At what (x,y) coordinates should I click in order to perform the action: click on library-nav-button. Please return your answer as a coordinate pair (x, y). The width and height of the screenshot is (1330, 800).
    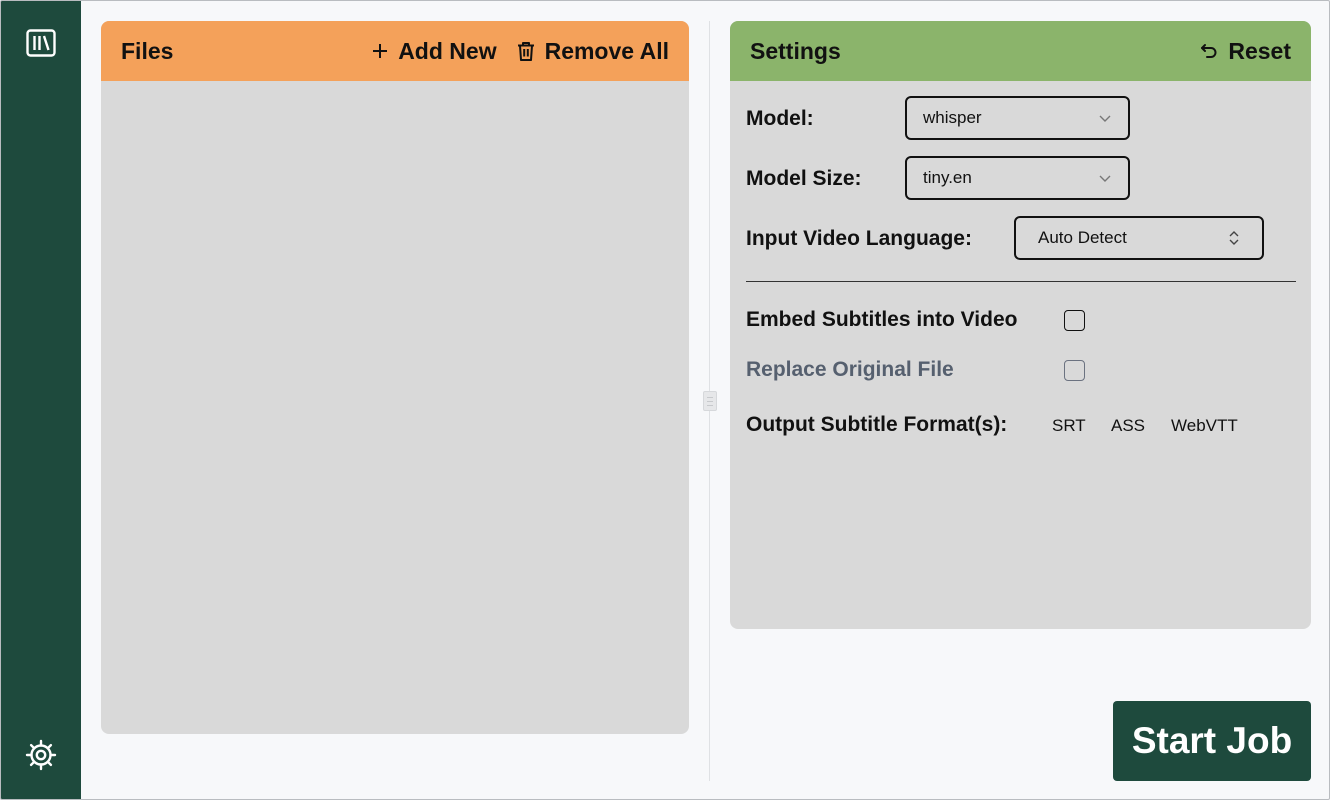
    Looking at the image, I should click on (41, 43).